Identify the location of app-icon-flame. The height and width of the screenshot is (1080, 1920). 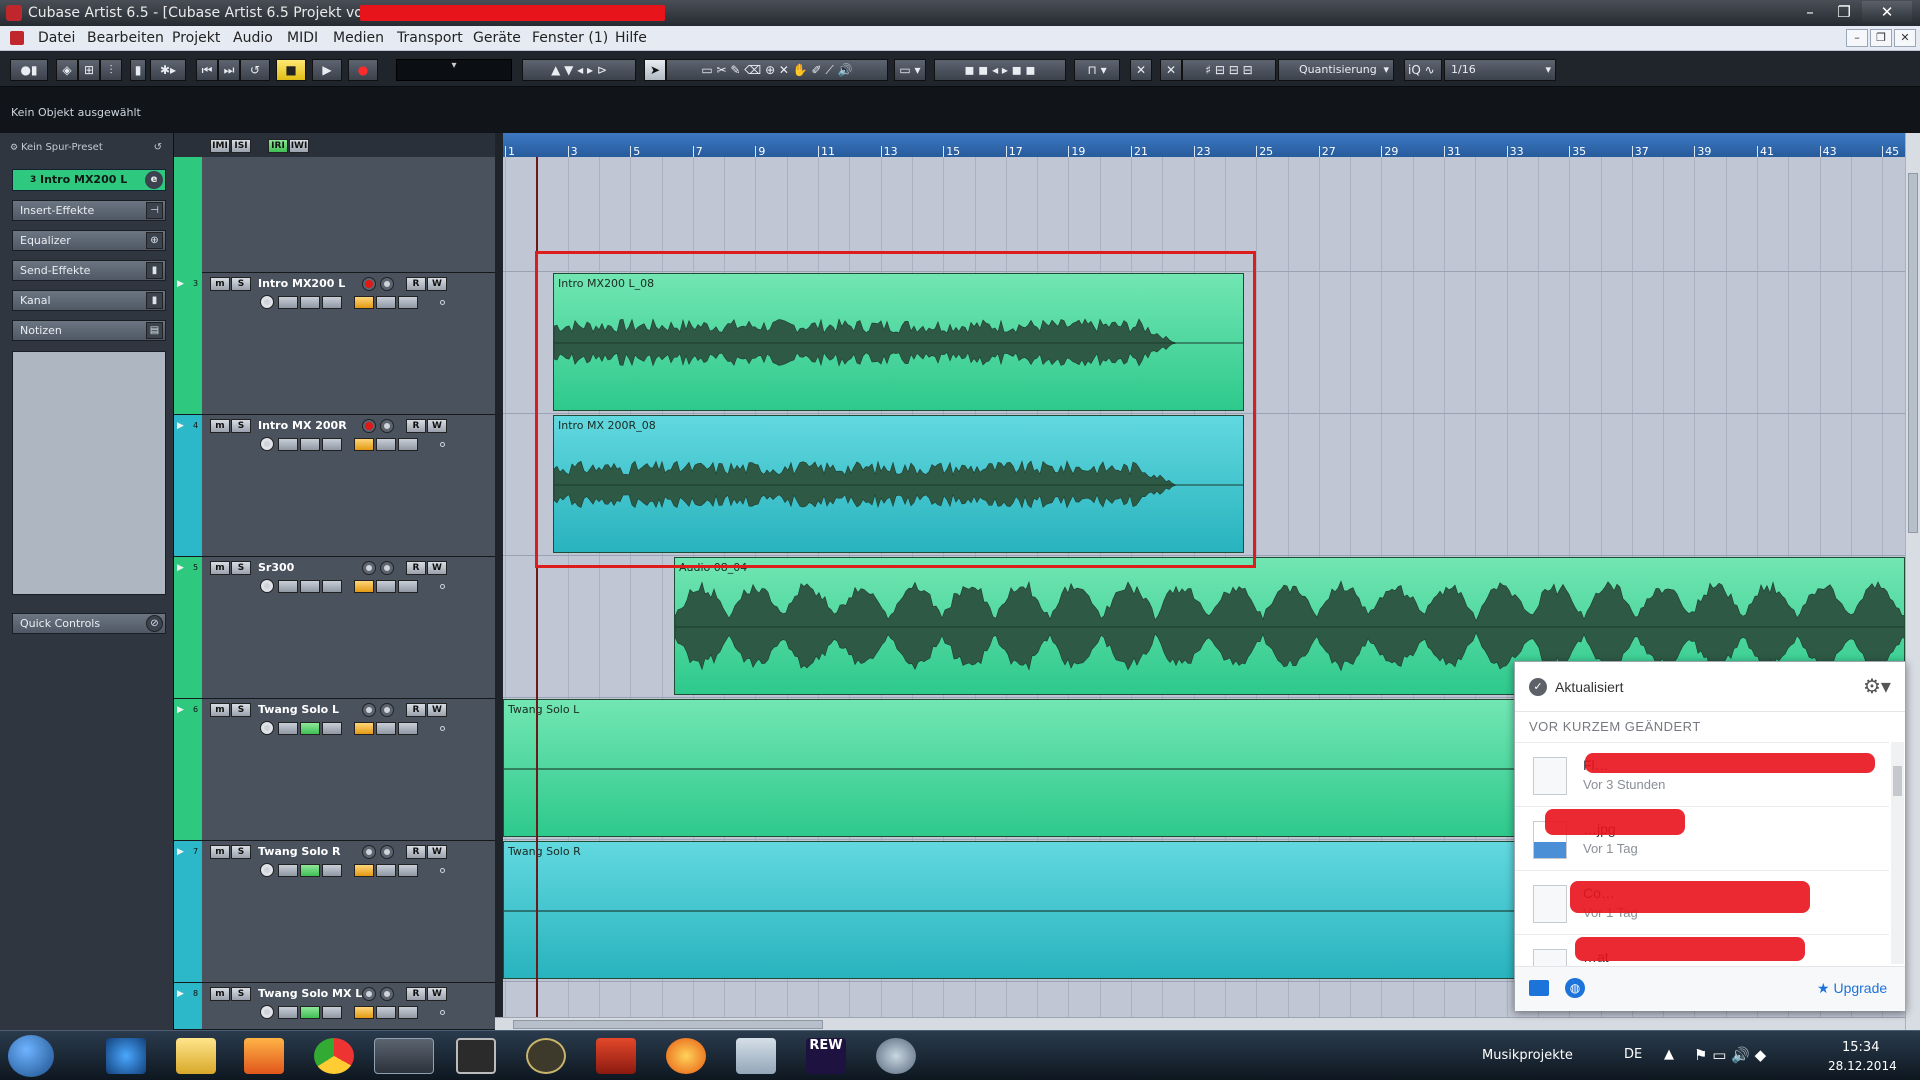
(686, 1056).